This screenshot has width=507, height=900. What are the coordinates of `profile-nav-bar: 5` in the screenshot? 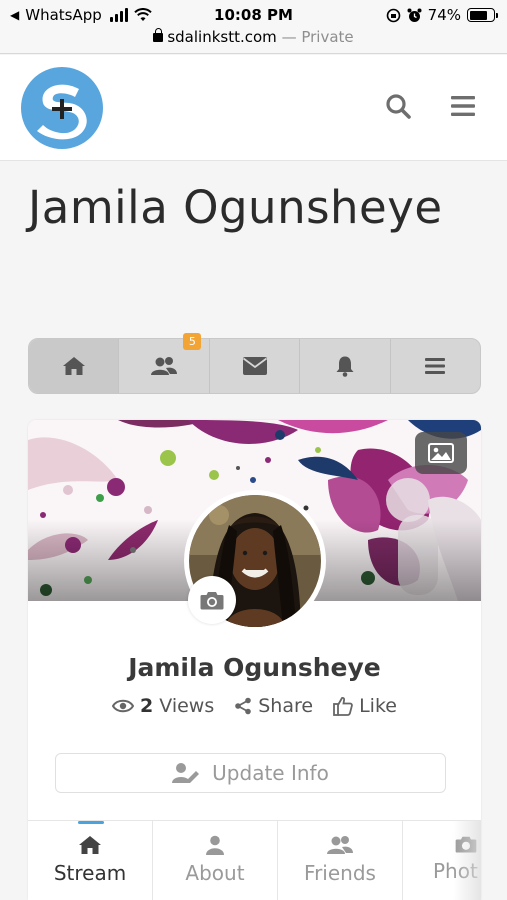 It's located at (254, 363).